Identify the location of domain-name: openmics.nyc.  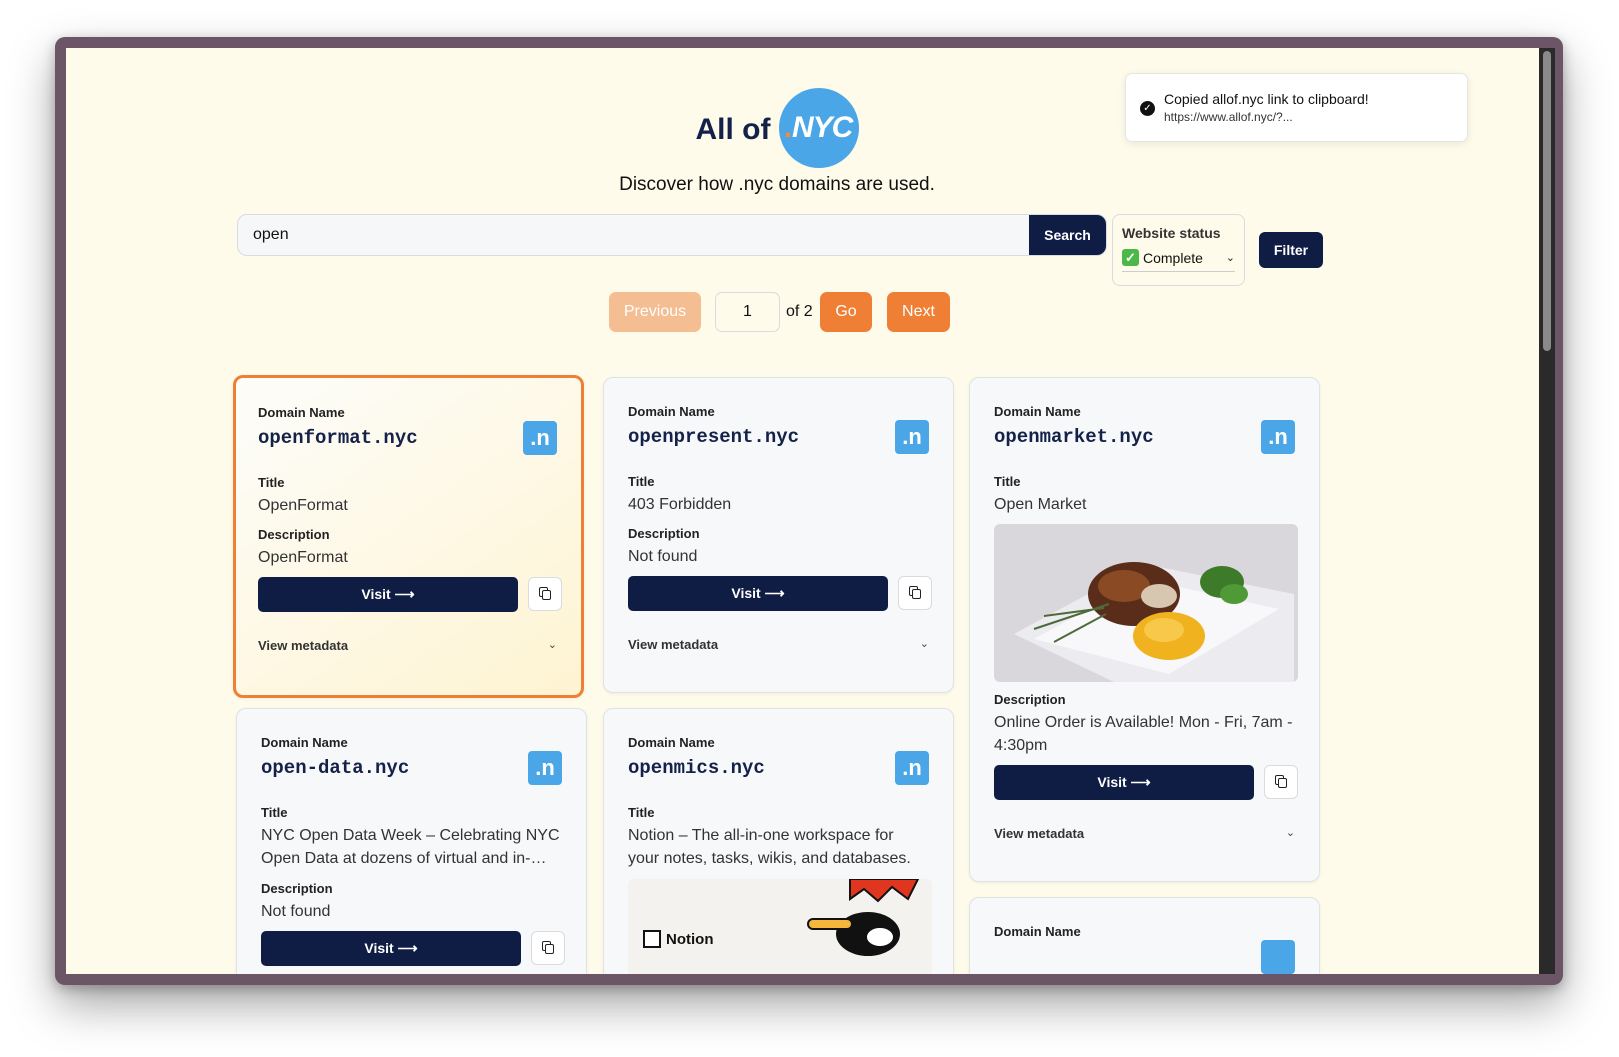
(696, 768).